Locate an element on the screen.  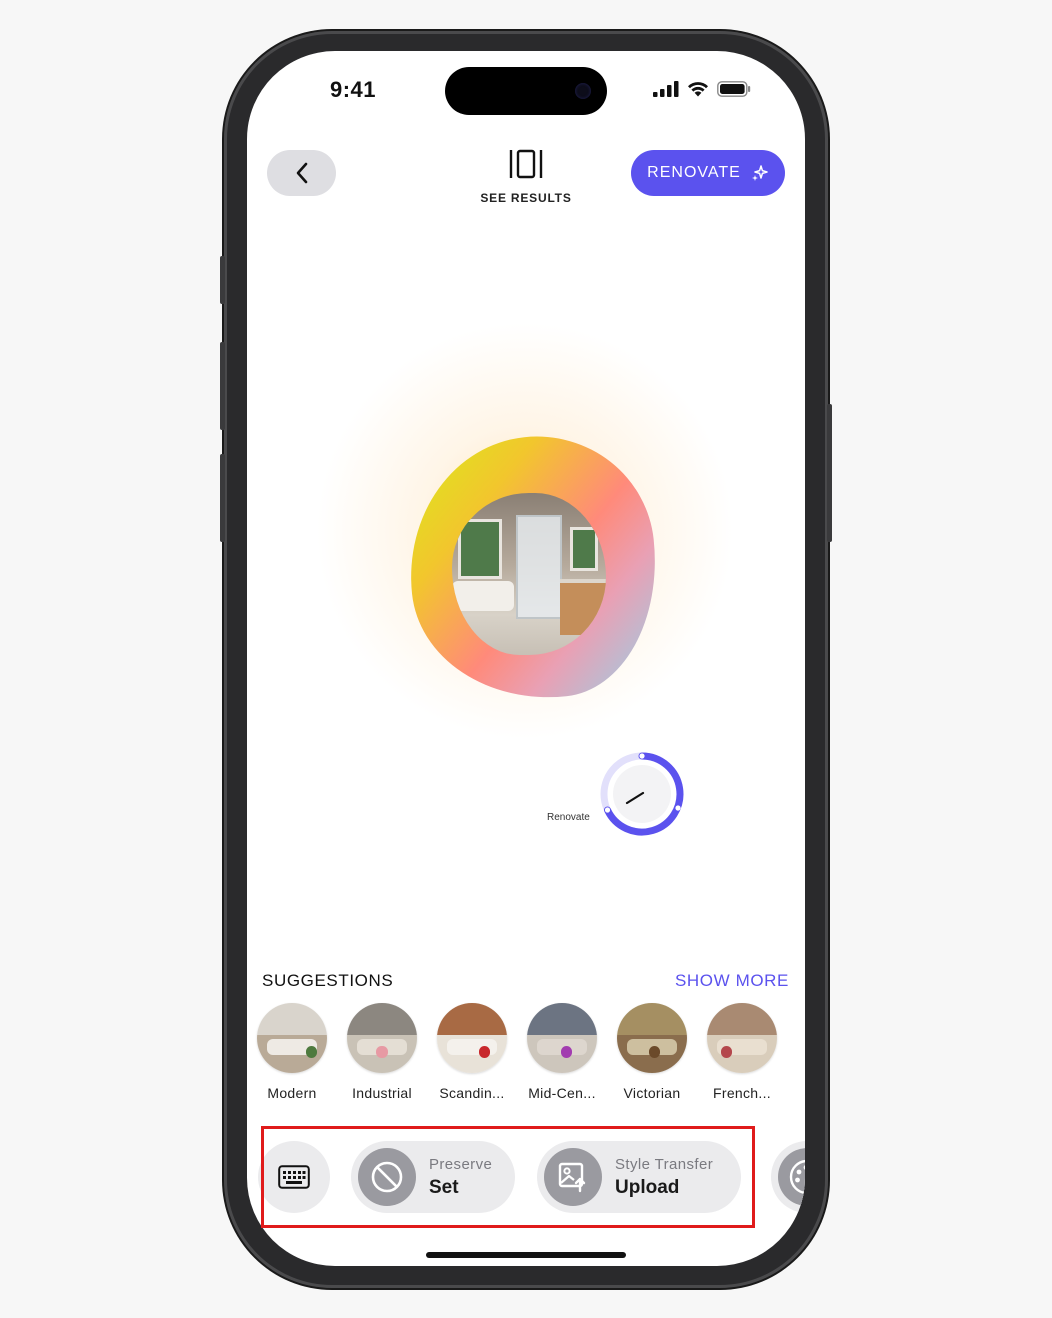
home-indicator is located at coordinates (526, 1255).